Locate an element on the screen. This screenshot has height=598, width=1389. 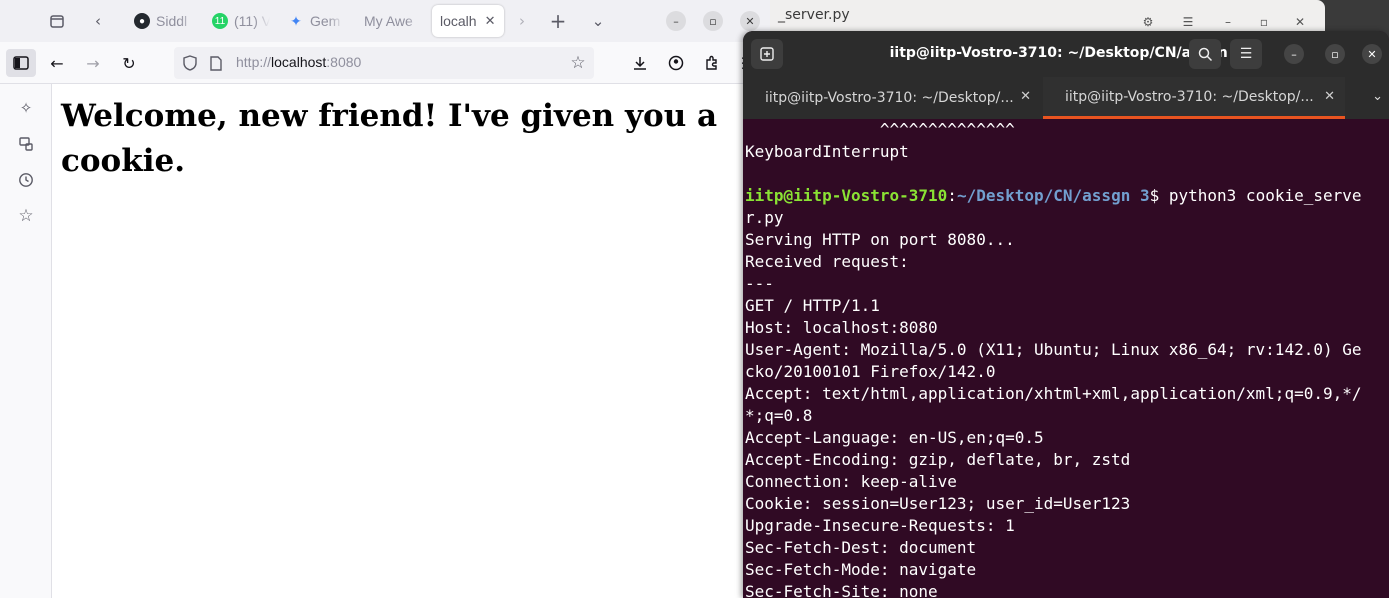
terminal-line: Host: localhost:8080 is located at coordinates (841, 327).